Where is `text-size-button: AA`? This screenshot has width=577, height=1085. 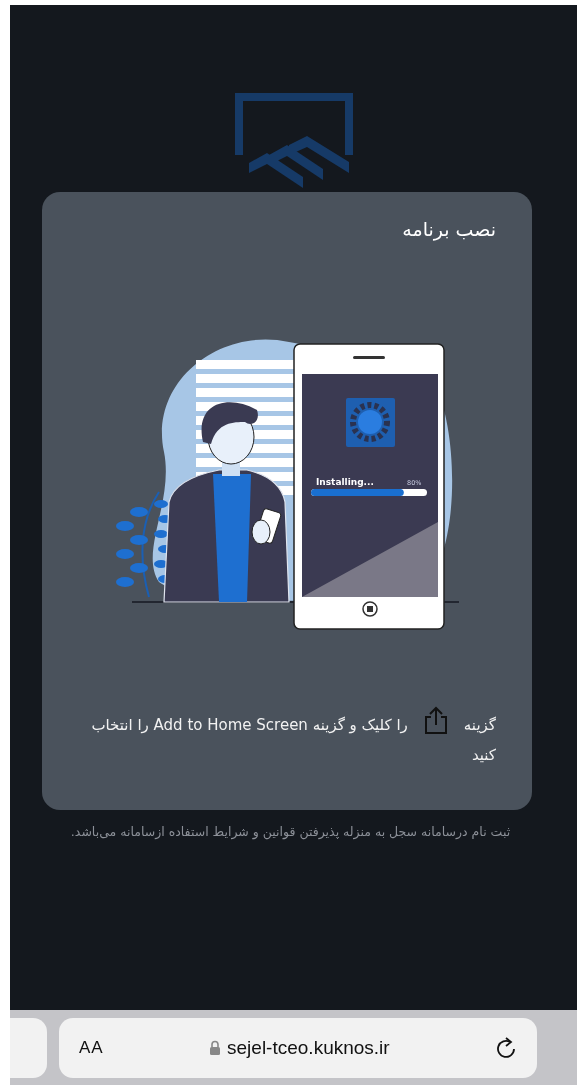
text-size-button: AA is located at coordinates (91, 1047).